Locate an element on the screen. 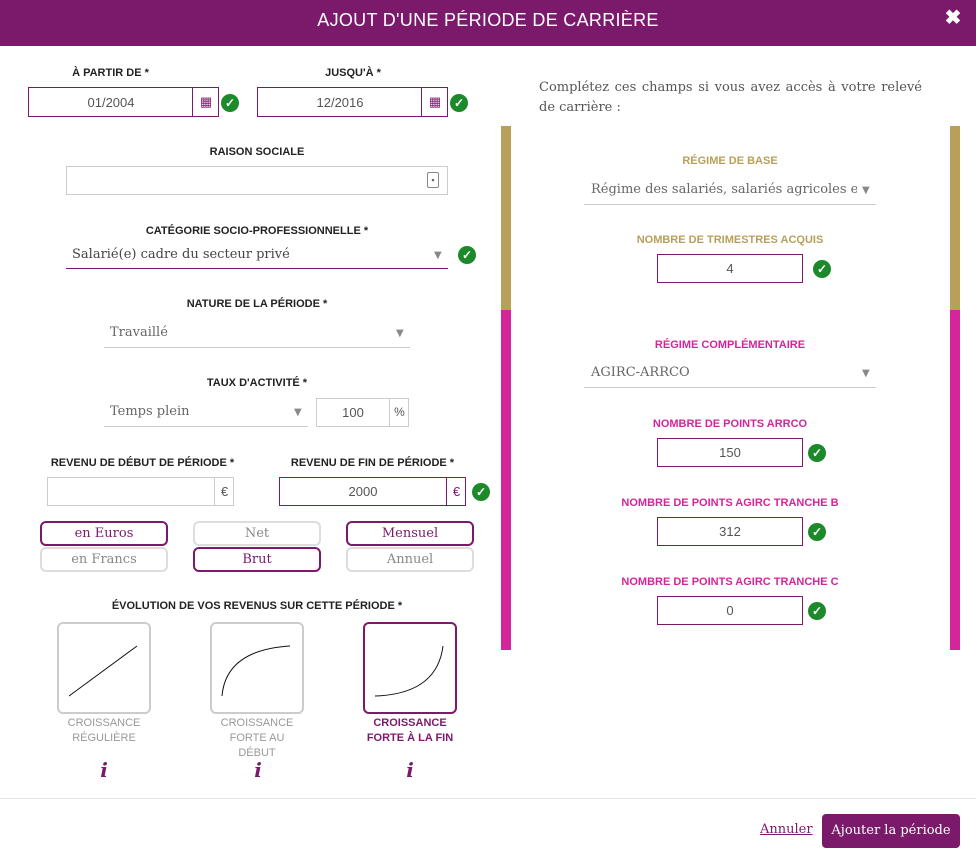 Image resolution: width=976 pixels, height=864 pixels. agirc-c-label: NOMBRE DE POINTS AGIRC TRANCHE C is located at coordinates (730, 582).